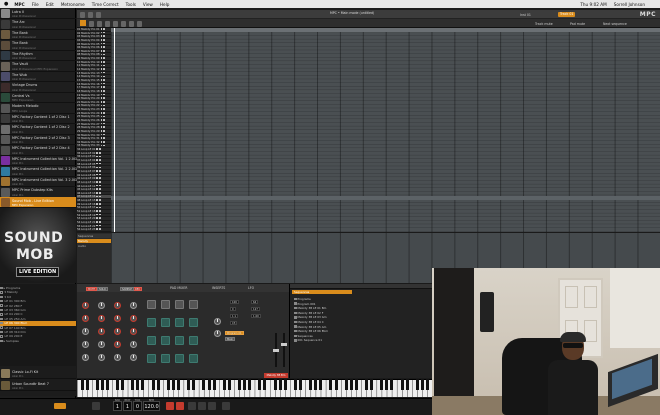 Image resolution: width=660 pixels, height=415 pixels. What do you see at coordinates (117, 405) in the screenshot?
I see `bar-counter: BAR 1` at bounding box center [117, 405].